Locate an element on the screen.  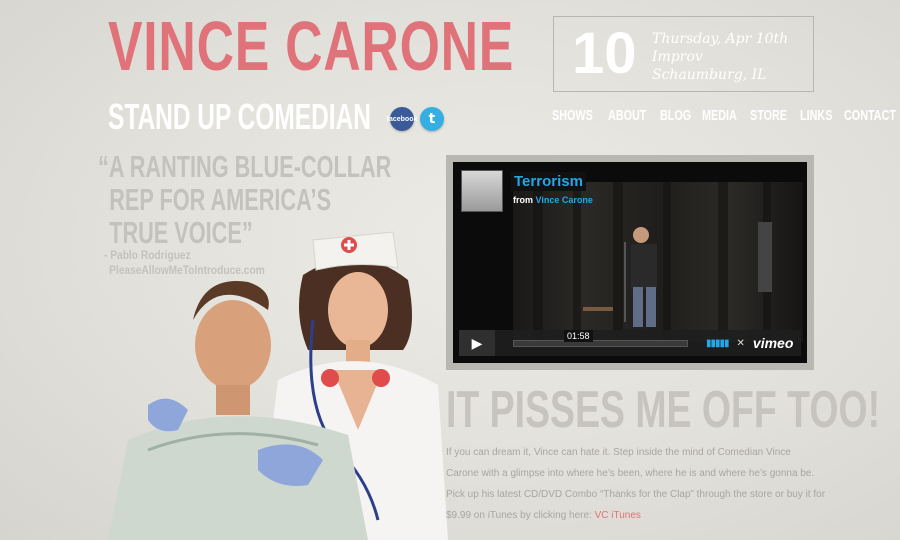
video-scene is located at coordinates (652, 262).